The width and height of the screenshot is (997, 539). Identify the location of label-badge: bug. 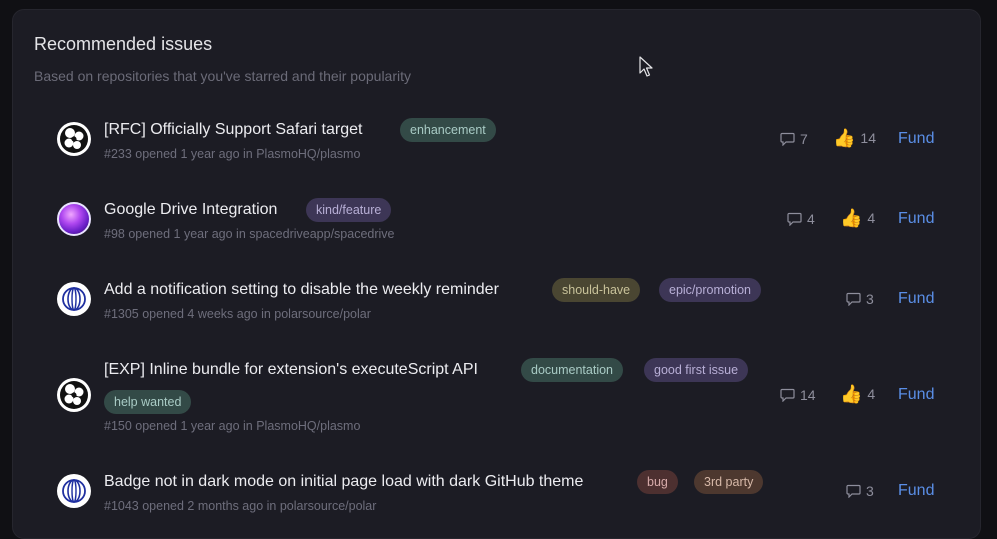
(657, 482).